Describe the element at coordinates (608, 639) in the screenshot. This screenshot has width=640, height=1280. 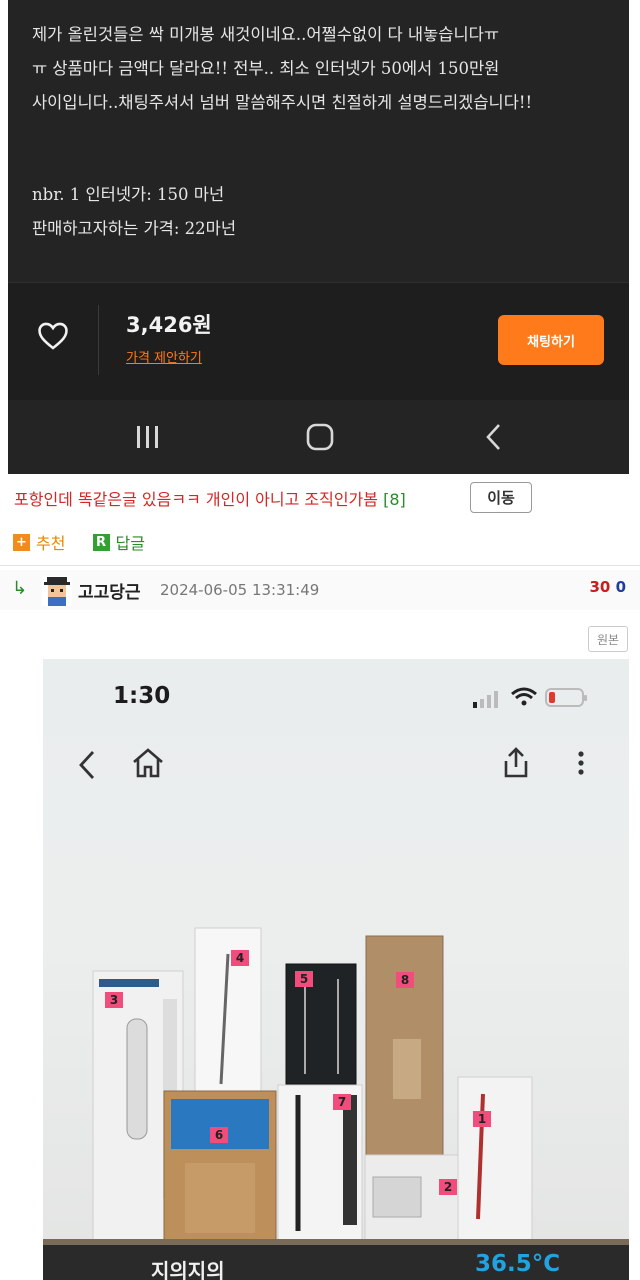
I see `original-image-button: 원본` at that location.